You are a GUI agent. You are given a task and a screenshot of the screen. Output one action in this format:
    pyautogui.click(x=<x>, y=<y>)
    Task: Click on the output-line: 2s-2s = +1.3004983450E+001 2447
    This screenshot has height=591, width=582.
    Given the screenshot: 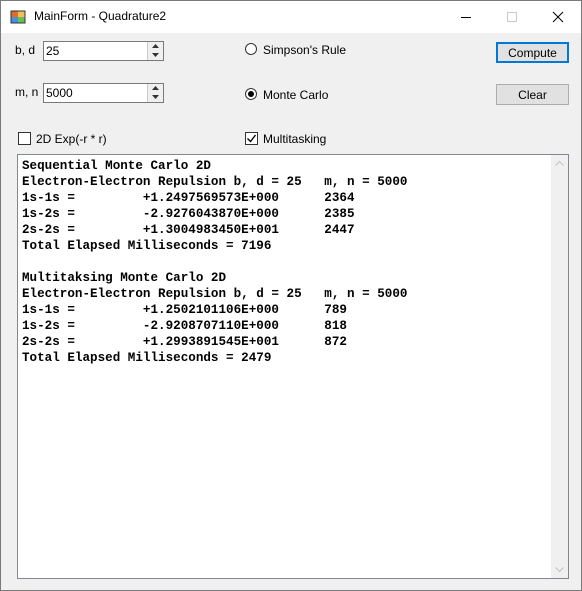 What is the action you would take?
    pyautogui.click(x=188, y=230)
    